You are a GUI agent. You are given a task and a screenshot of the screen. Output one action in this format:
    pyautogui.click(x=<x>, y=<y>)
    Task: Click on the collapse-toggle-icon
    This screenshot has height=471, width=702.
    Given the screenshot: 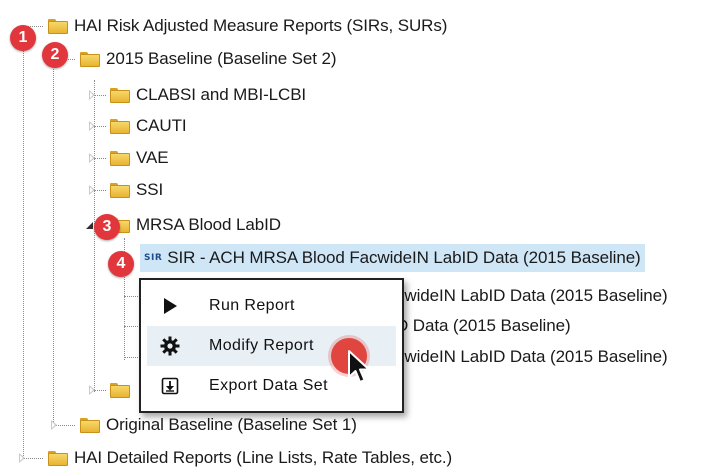 What is the action you would take?
    pyautogui.click(x=89, y=225)
    